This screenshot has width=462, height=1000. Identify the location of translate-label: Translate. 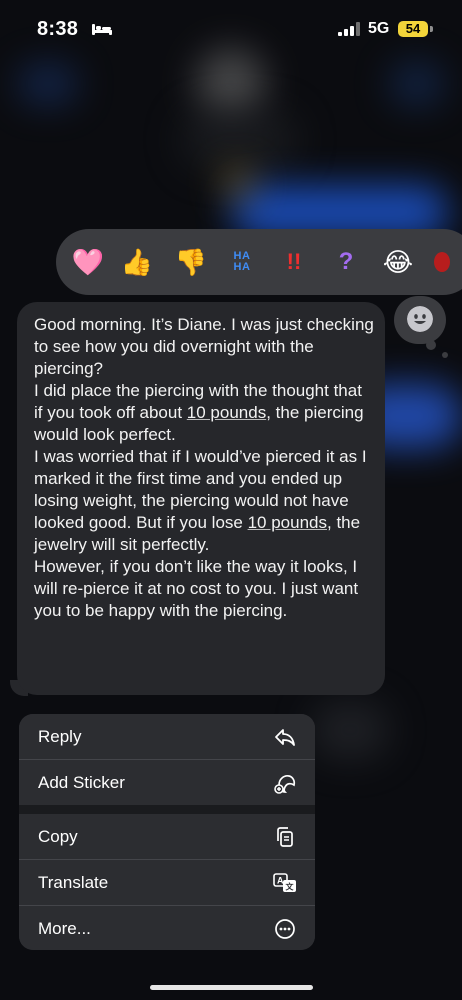
(73, 882).